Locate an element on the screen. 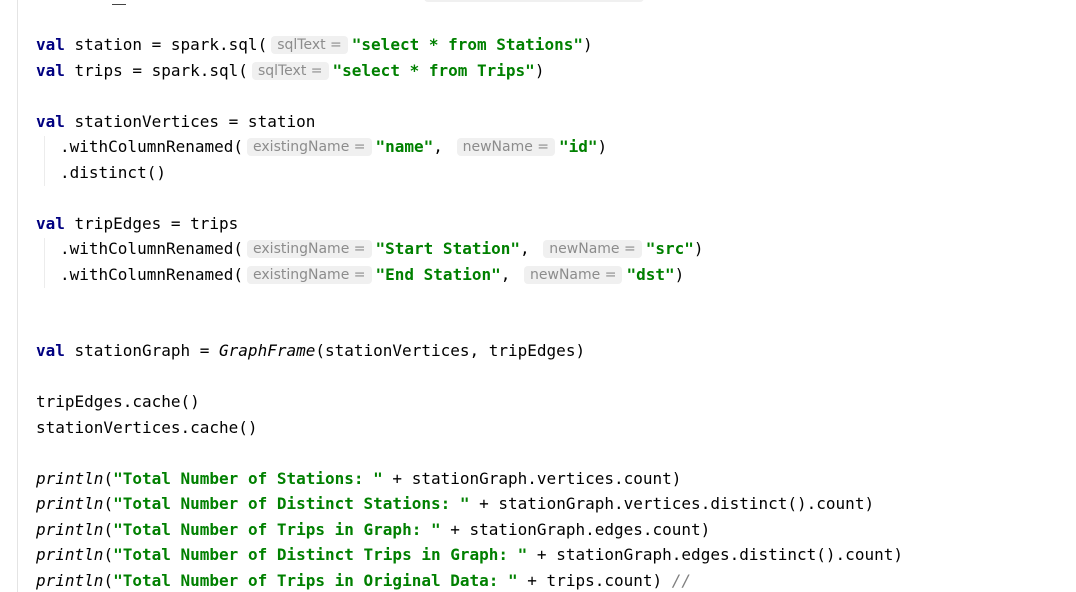 This screenshot has height=592, width=1076. code-line-station-vertices: val stationVertices = station is located at coordinates (175, 122).